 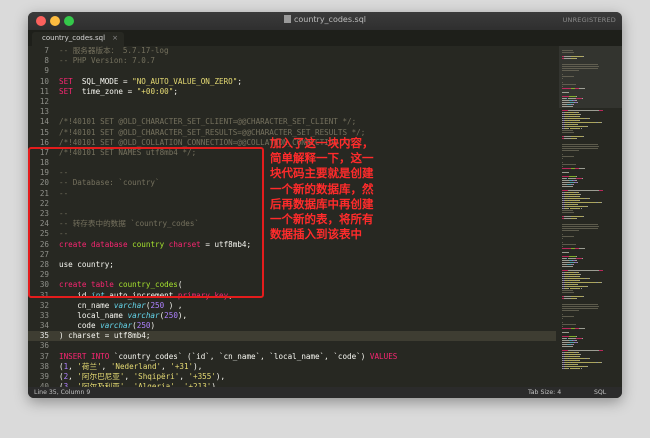 I want to click on line-code: cn_name varchar(250 ) ,, so click(x=120, y=306).